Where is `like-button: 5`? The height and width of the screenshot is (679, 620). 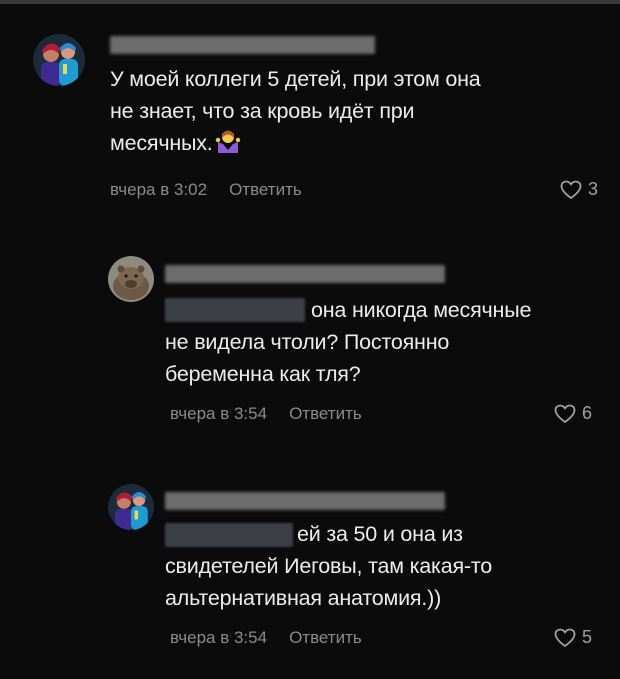 like-button: 5 is located at coordinates (573, 637).